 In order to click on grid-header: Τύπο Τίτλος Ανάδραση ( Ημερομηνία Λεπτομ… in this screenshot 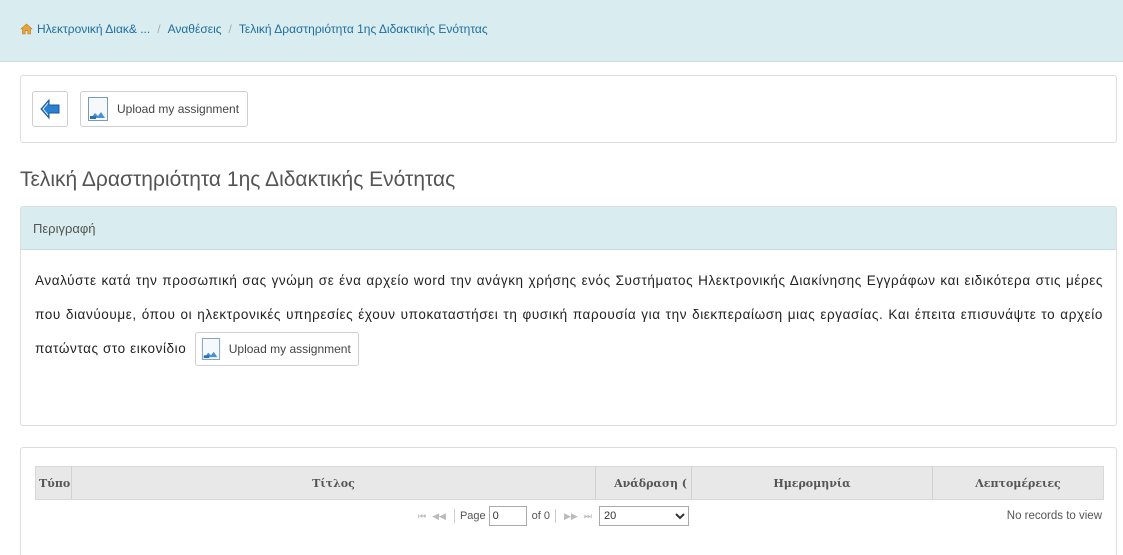, I will do `click(569, 483)`.